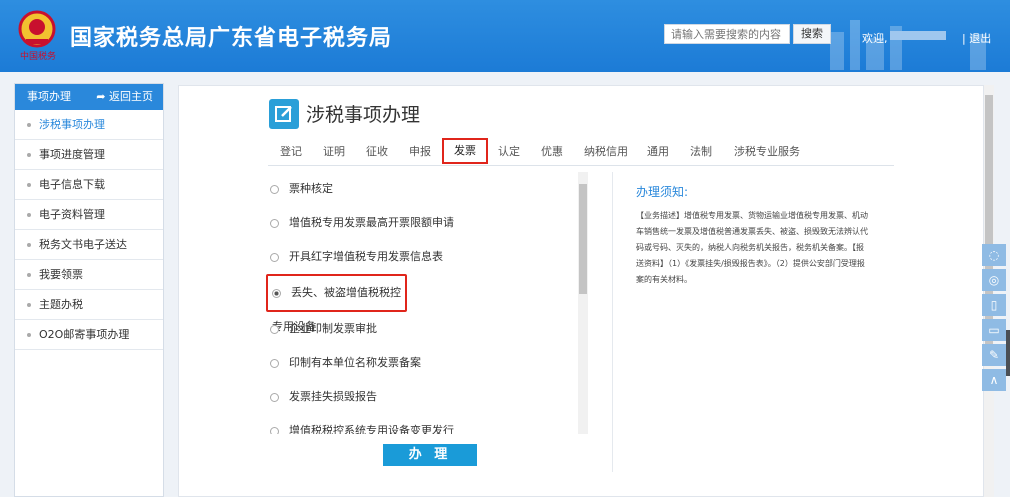 This screenshot has width=1010, height=497. I want to click on sidebar-item-label: O2O邮寄事项办理, so click(84, 334).